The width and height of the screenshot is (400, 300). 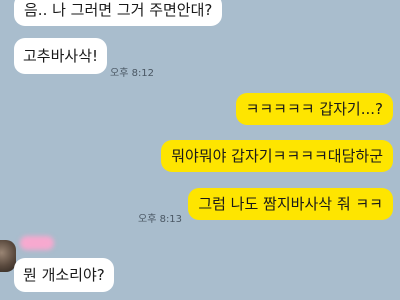 I want to click on incoming-message: 뭔 개소리야?, so click(x=64, y=275).